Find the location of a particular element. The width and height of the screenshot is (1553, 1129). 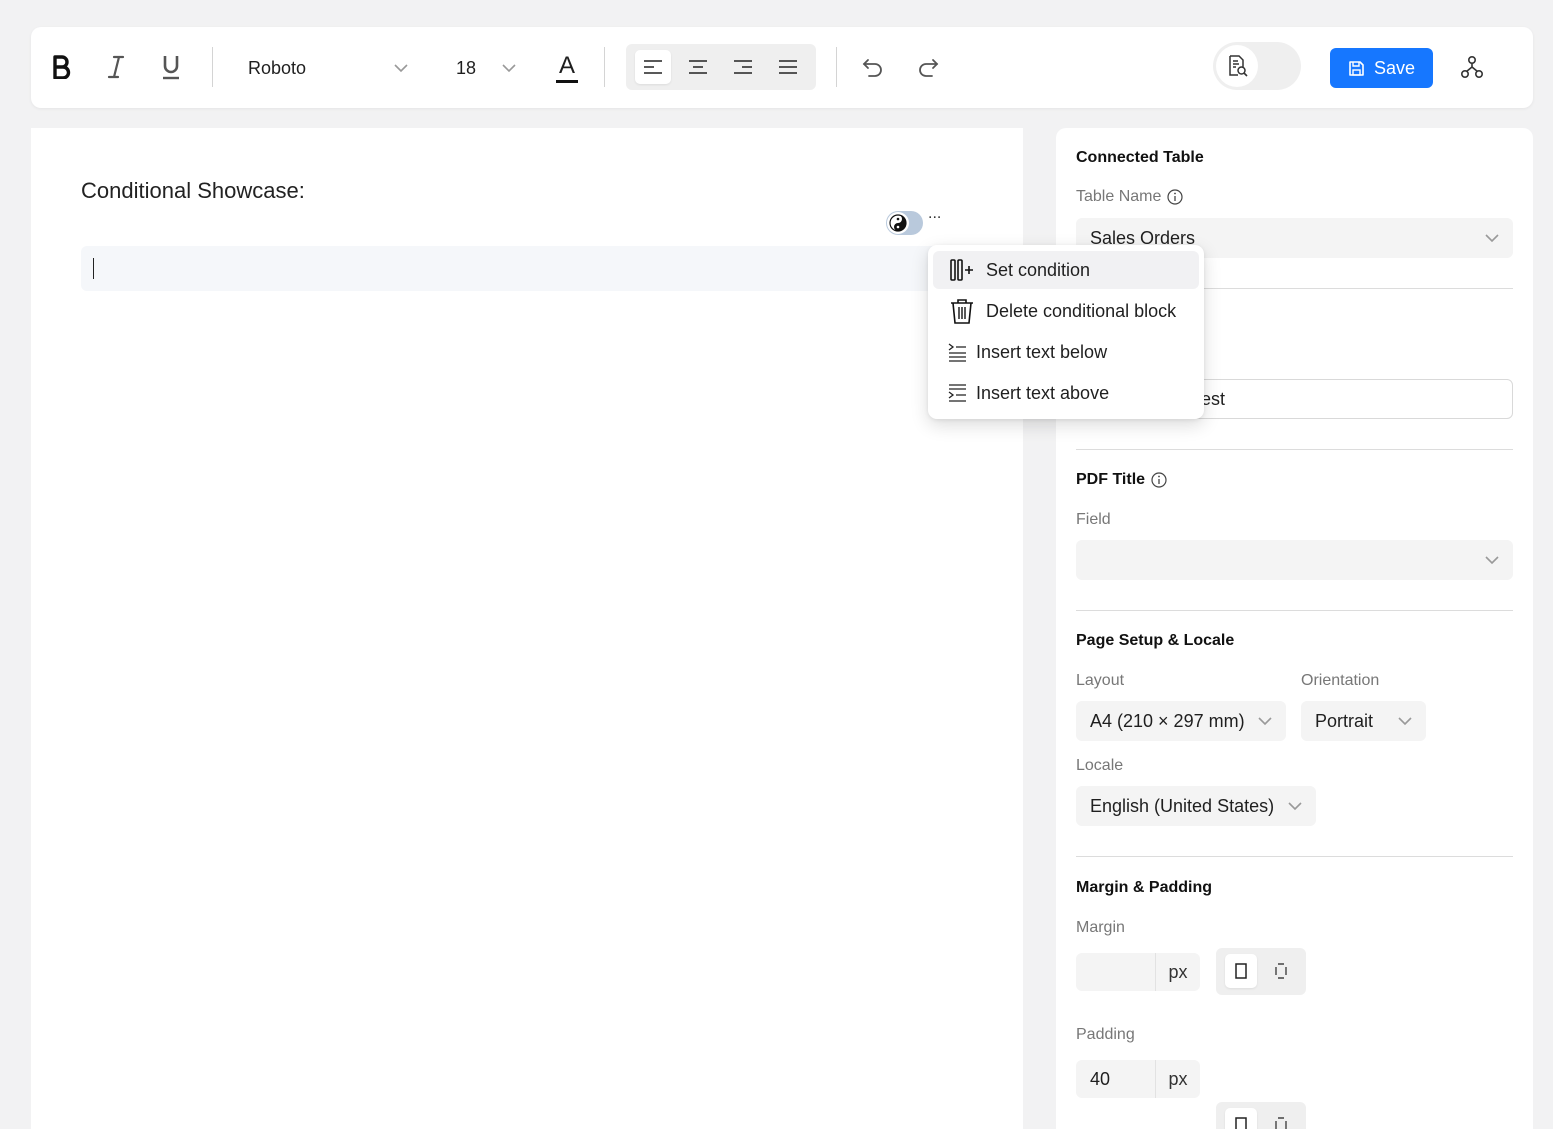

menu-item-label: Delete conditional block is located at coordinates (1081, 310).